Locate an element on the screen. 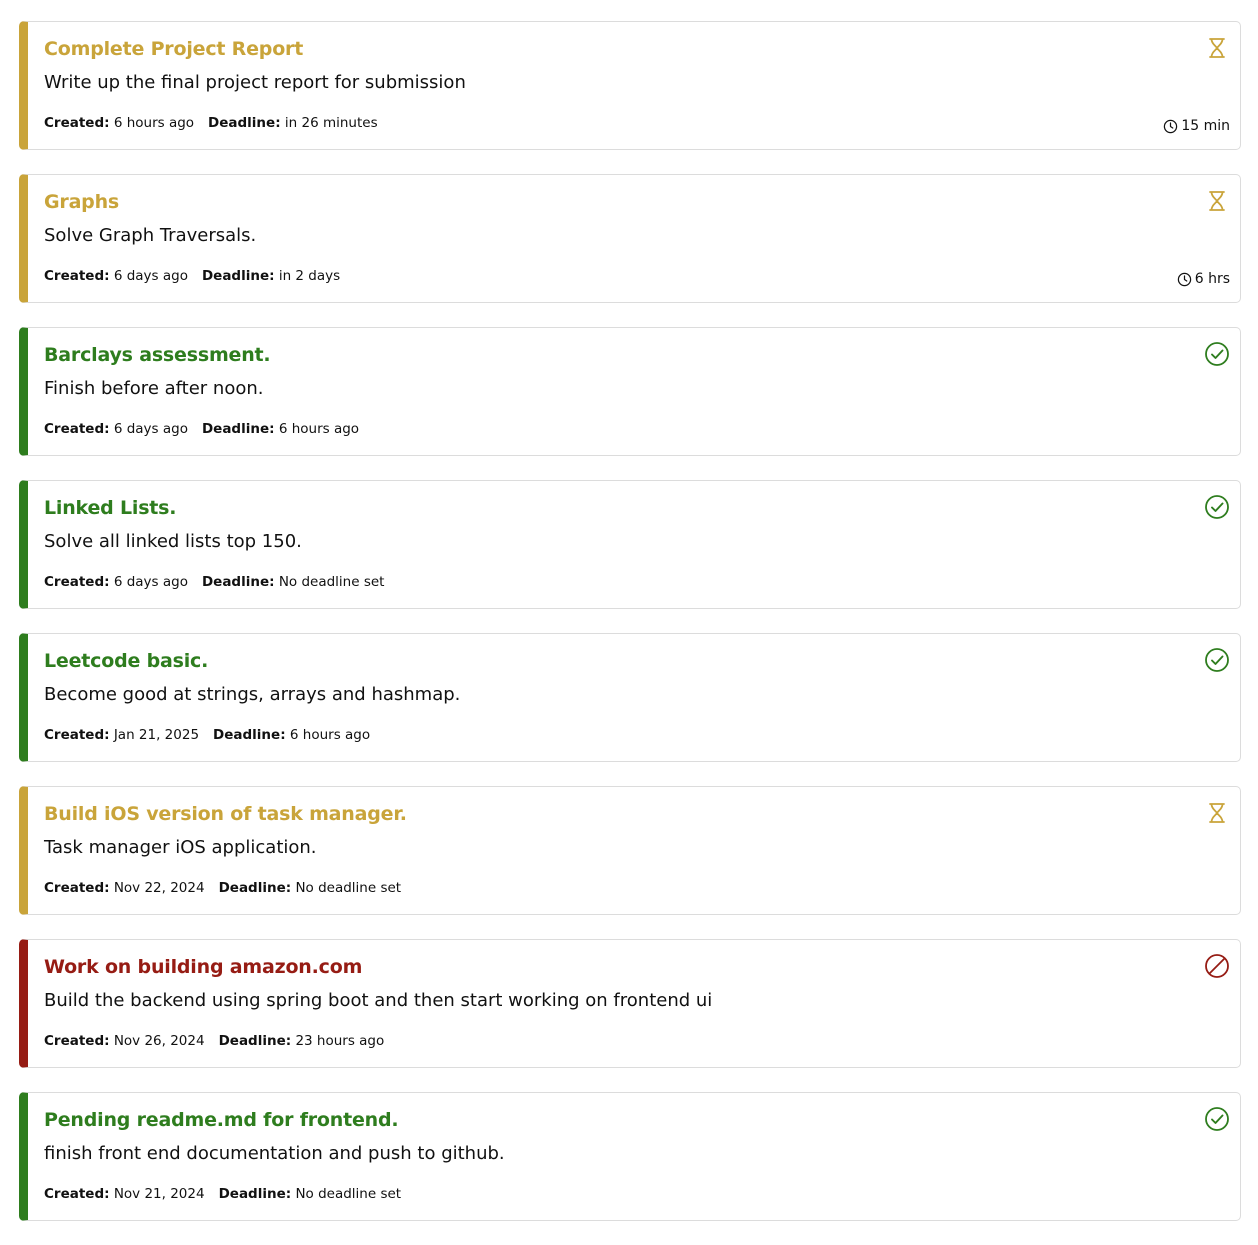  created-value: Nov 21, 2024 is located at coordinates (159, 1194).